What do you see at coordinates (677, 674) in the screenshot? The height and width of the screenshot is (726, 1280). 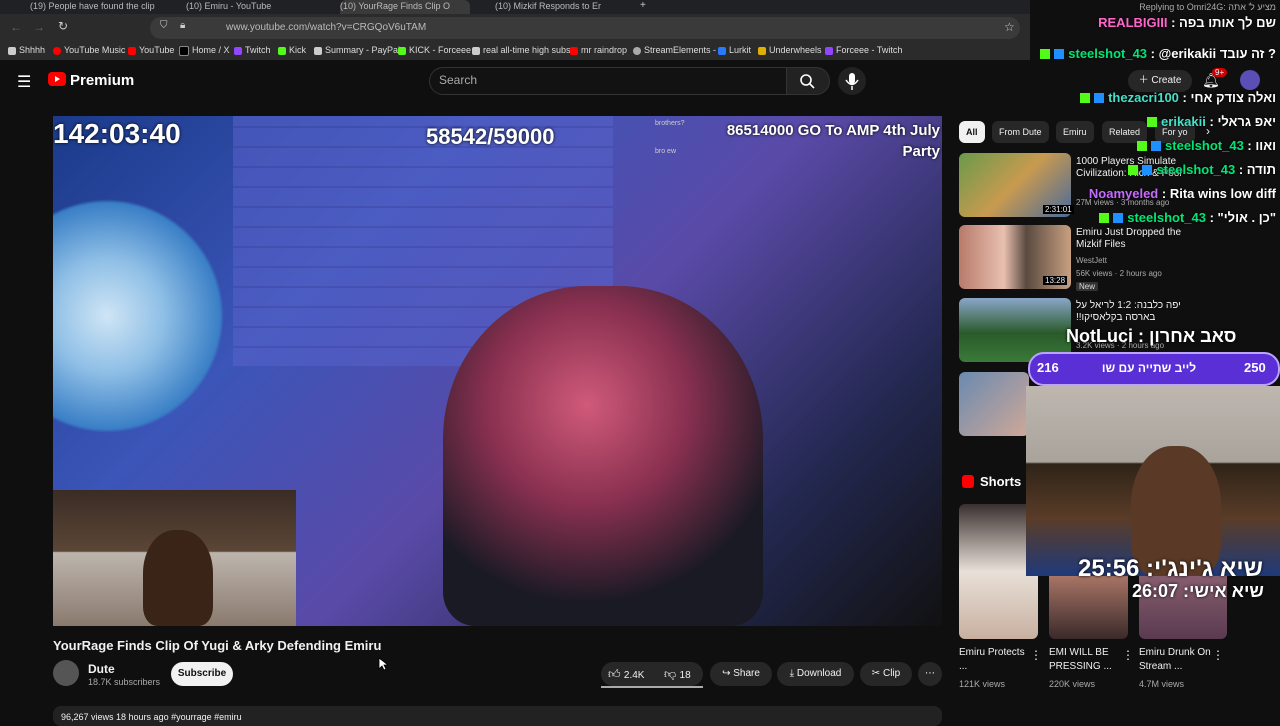 I see `dislike-button: 👎︎ 18` at bounding box center [677, 674].